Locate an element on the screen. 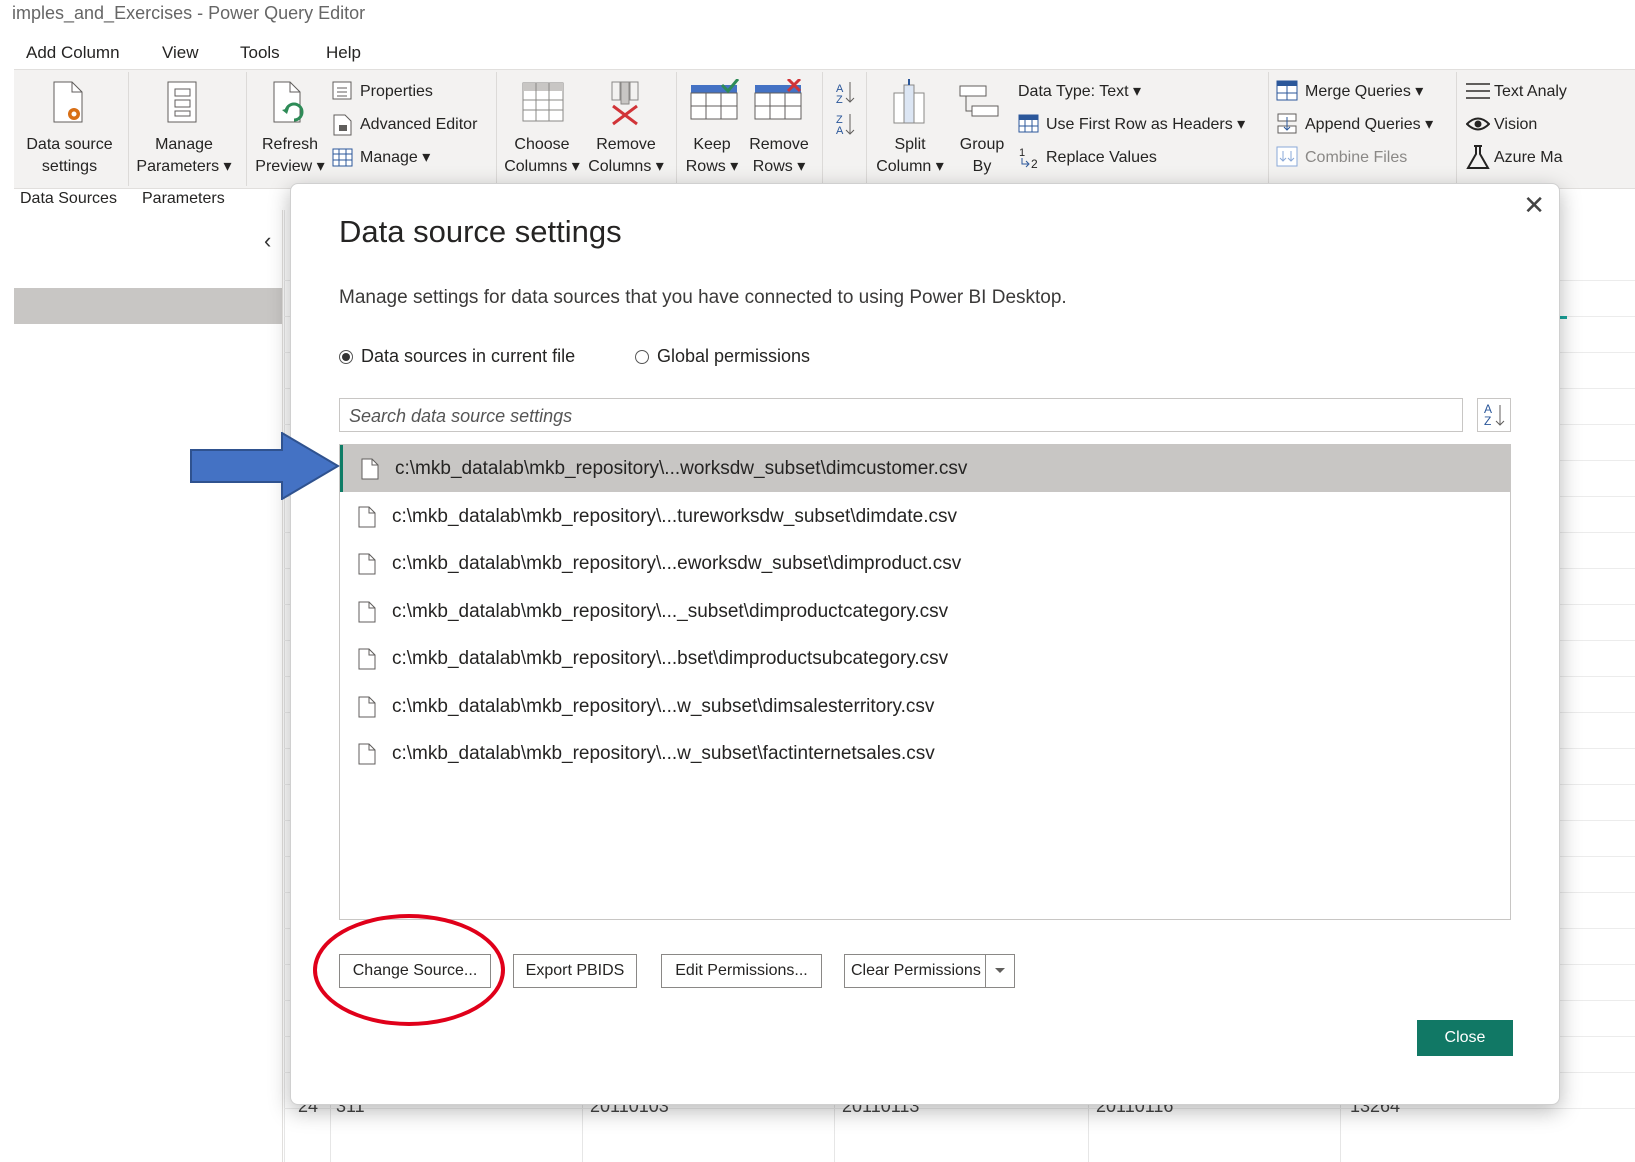 This screenshot has height=1162, width=1635. remove-rows-icon is located at coordinates (778, 99).